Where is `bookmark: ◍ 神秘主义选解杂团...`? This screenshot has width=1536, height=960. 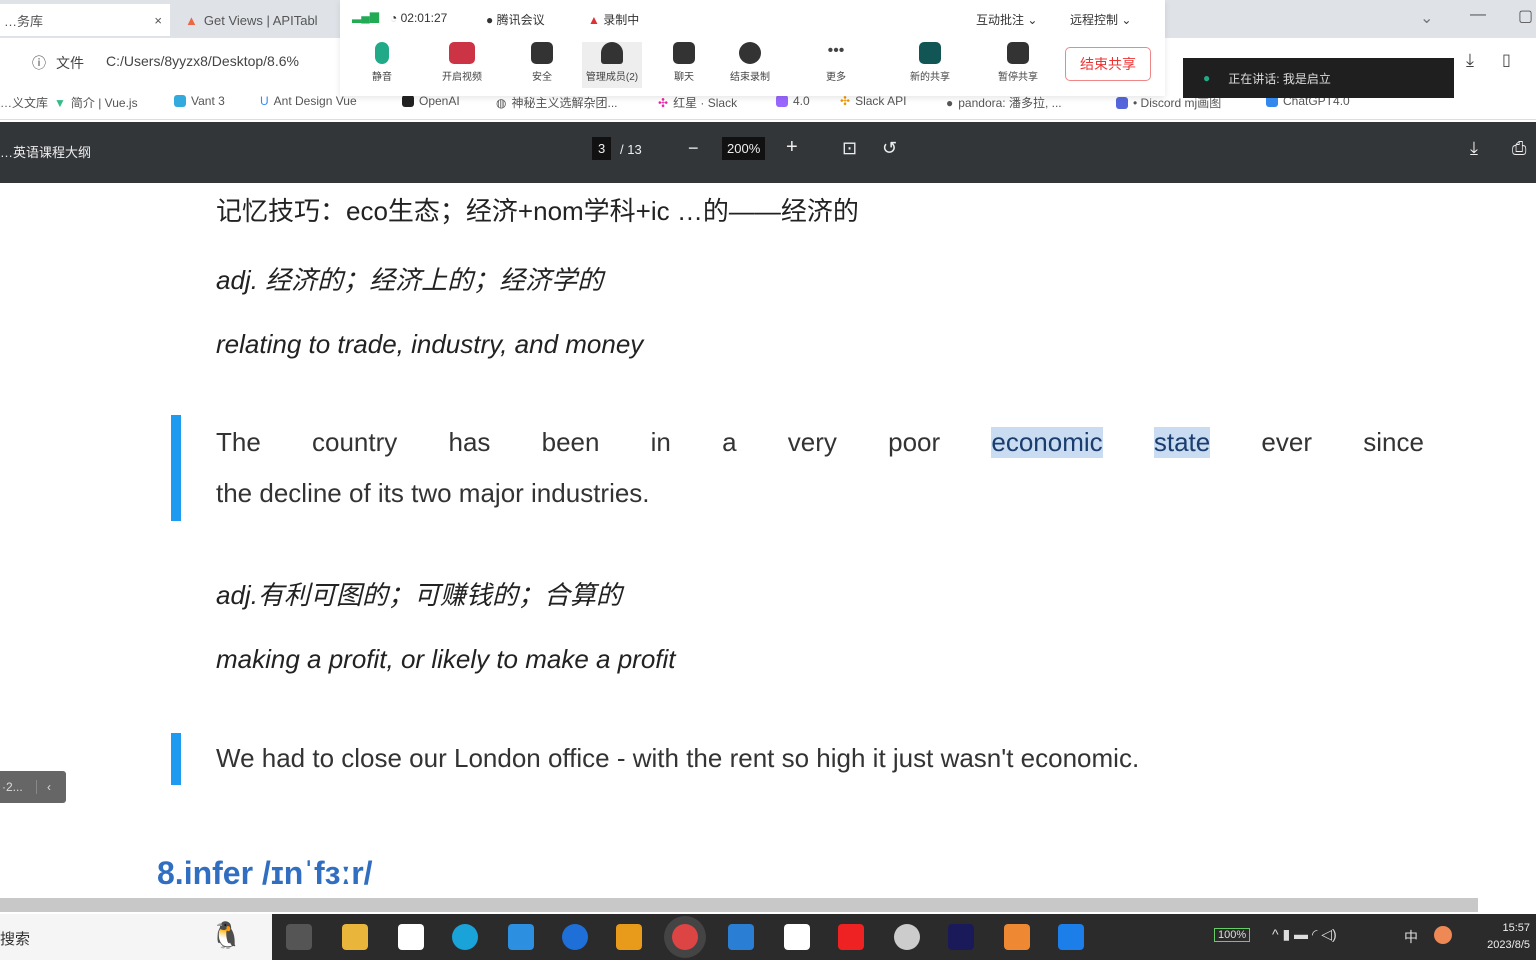
bookmark: ◍ 神秘主义选解杂团... is located at coordinates (557, 102).